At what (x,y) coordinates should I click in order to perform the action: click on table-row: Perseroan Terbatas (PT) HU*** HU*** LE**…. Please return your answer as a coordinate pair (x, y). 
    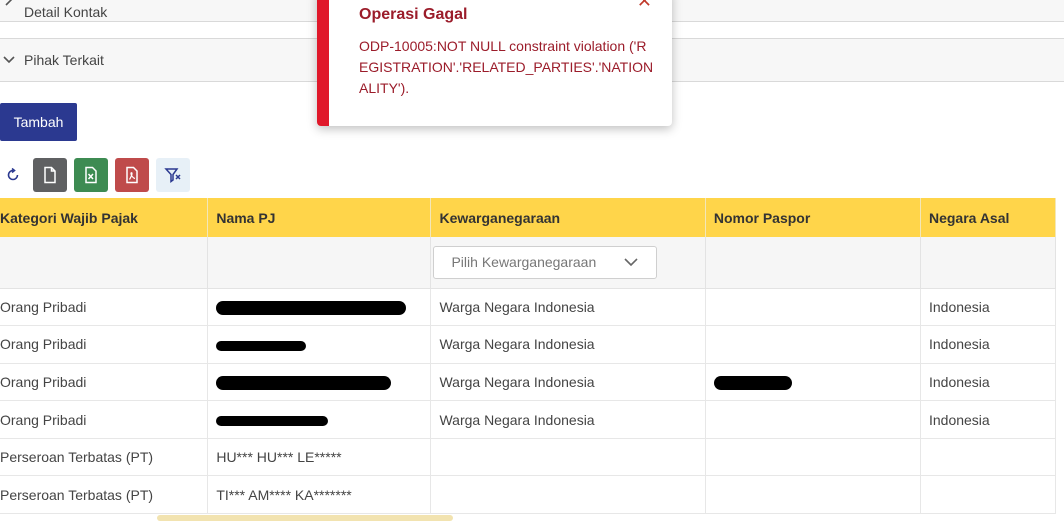
    Looking at the image, I should click on (528, 457).